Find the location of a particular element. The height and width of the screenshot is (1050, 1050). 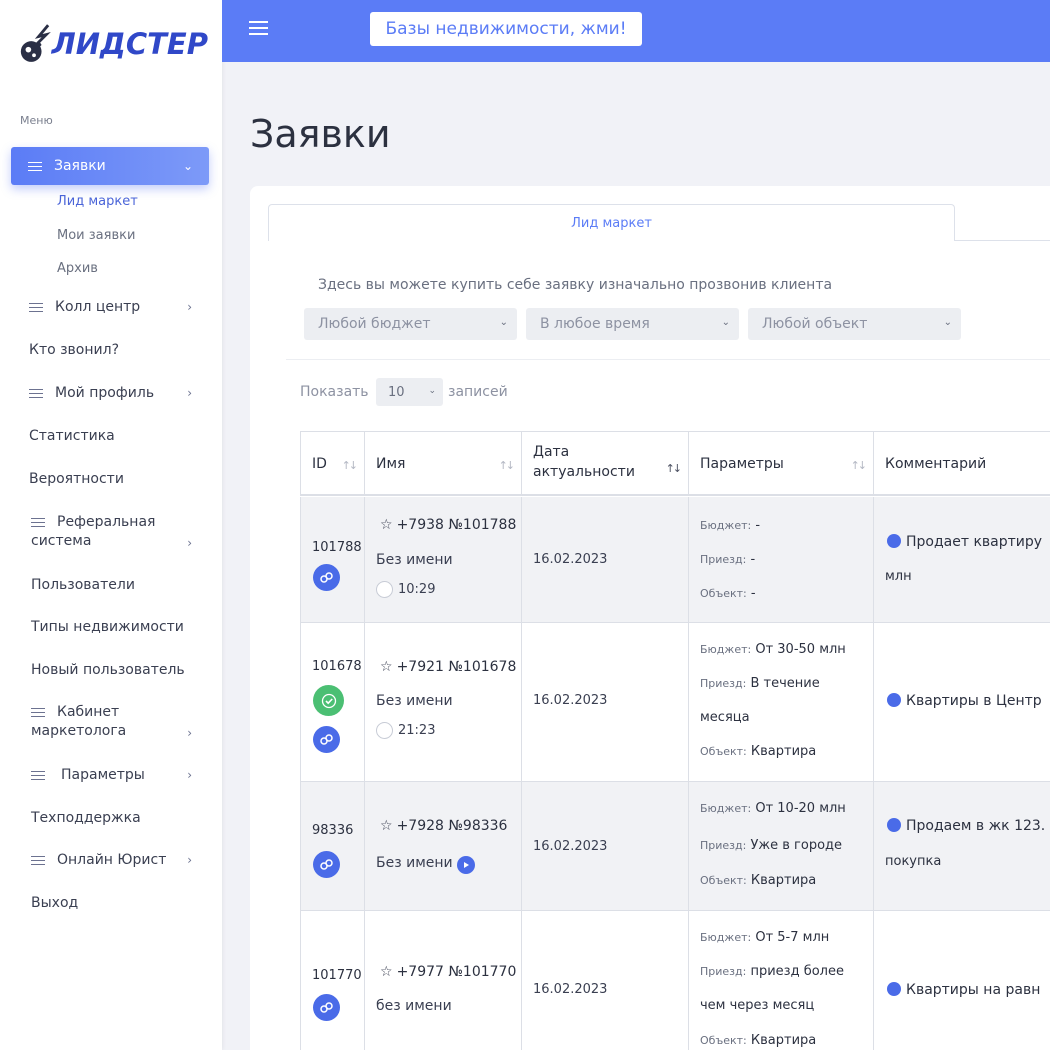

param-move: Приезд: В течение is located at coordinates (785, 683).